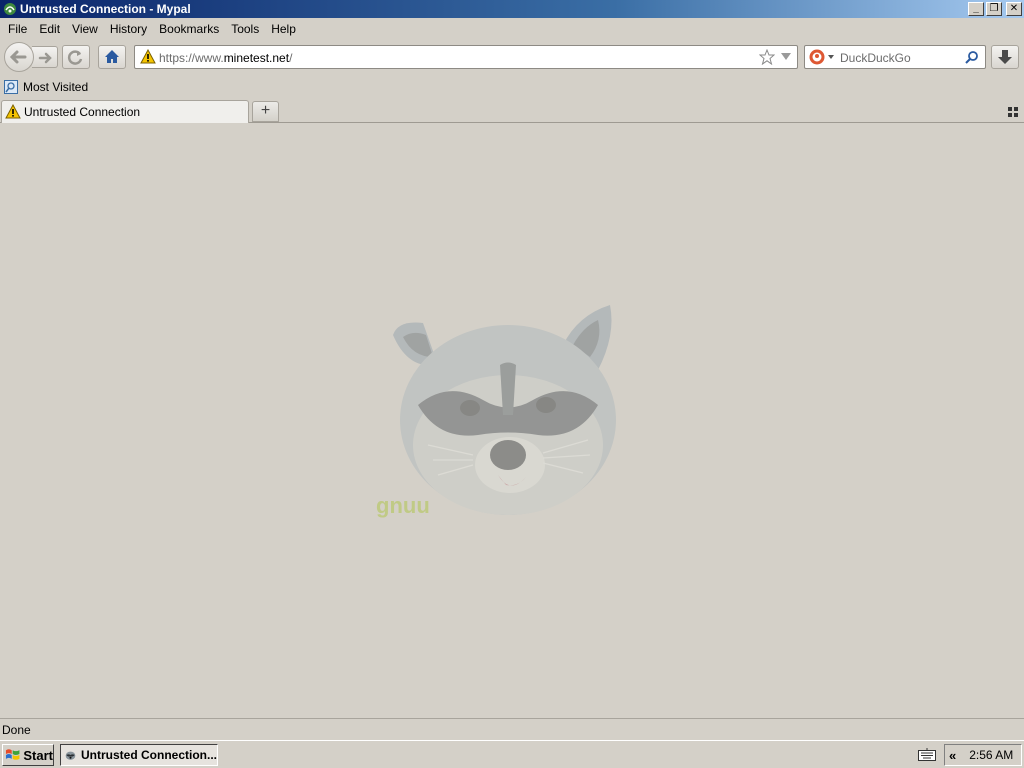  Describe the element at coordinates (70, 755) in the screenshot. I see `raccoon-app-icon` at that location.